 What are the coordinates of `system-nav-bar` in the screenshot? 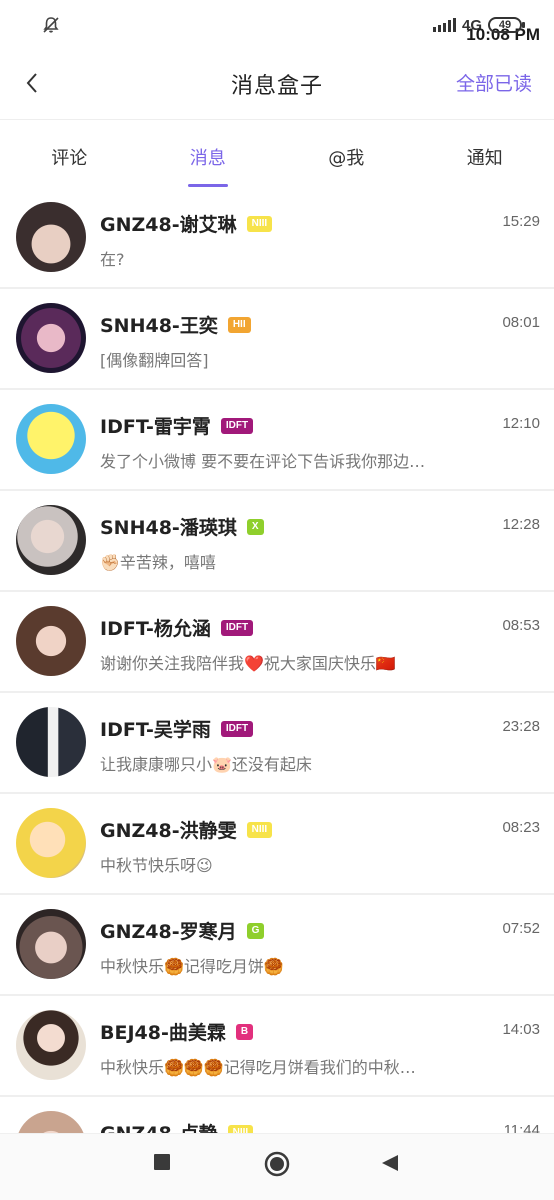 It's located at (277, 1166).